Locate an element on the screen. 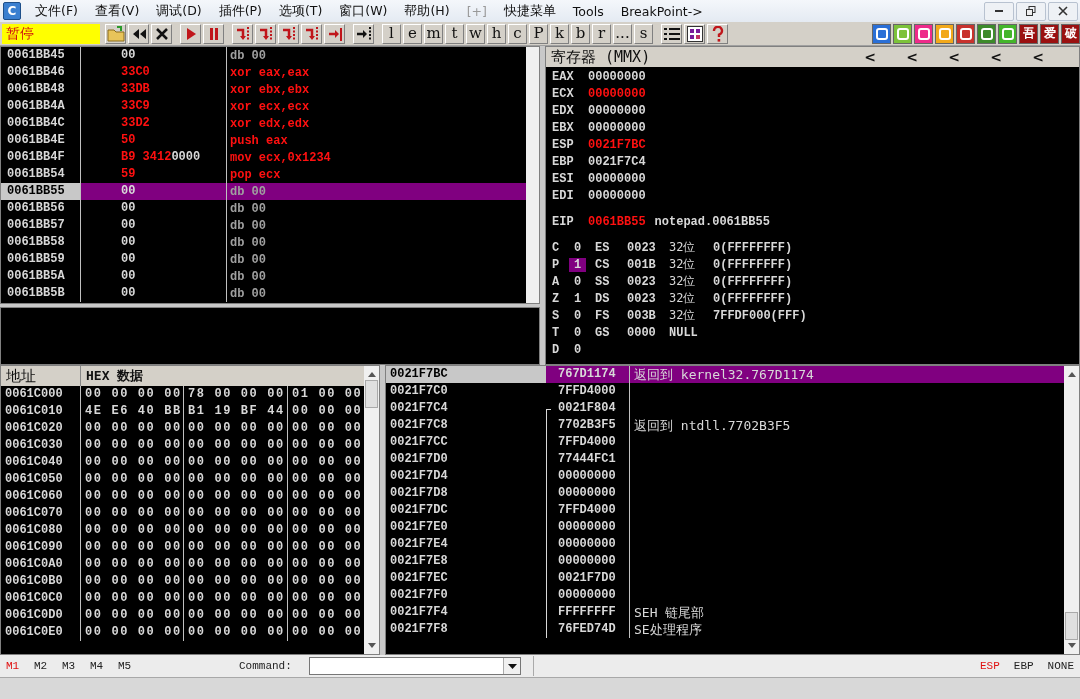 The height and width of the screenshot is (699, 1080). window-button: b is located at coordinates (580, 33).